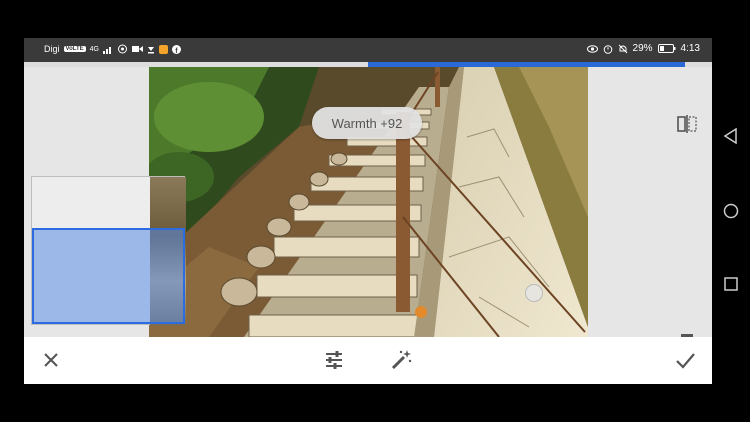 Image resolution: width=750 pixels, height=422 pixels. Describe the element at coordinates (334, 360) in the screenshot. I see `tune-icon` at that location.